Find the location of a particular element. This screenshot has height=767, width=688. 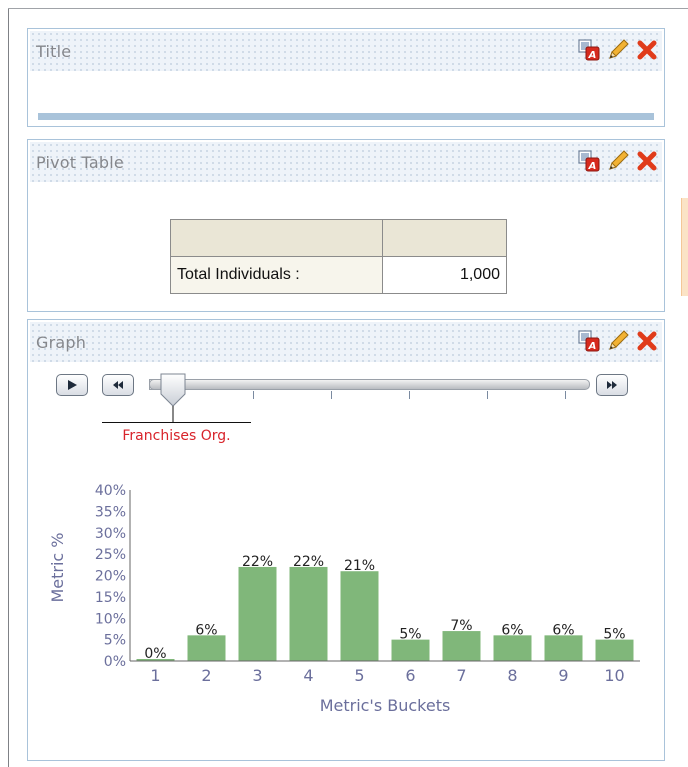

title-section-title: Title is located at coordinates (54, 51).